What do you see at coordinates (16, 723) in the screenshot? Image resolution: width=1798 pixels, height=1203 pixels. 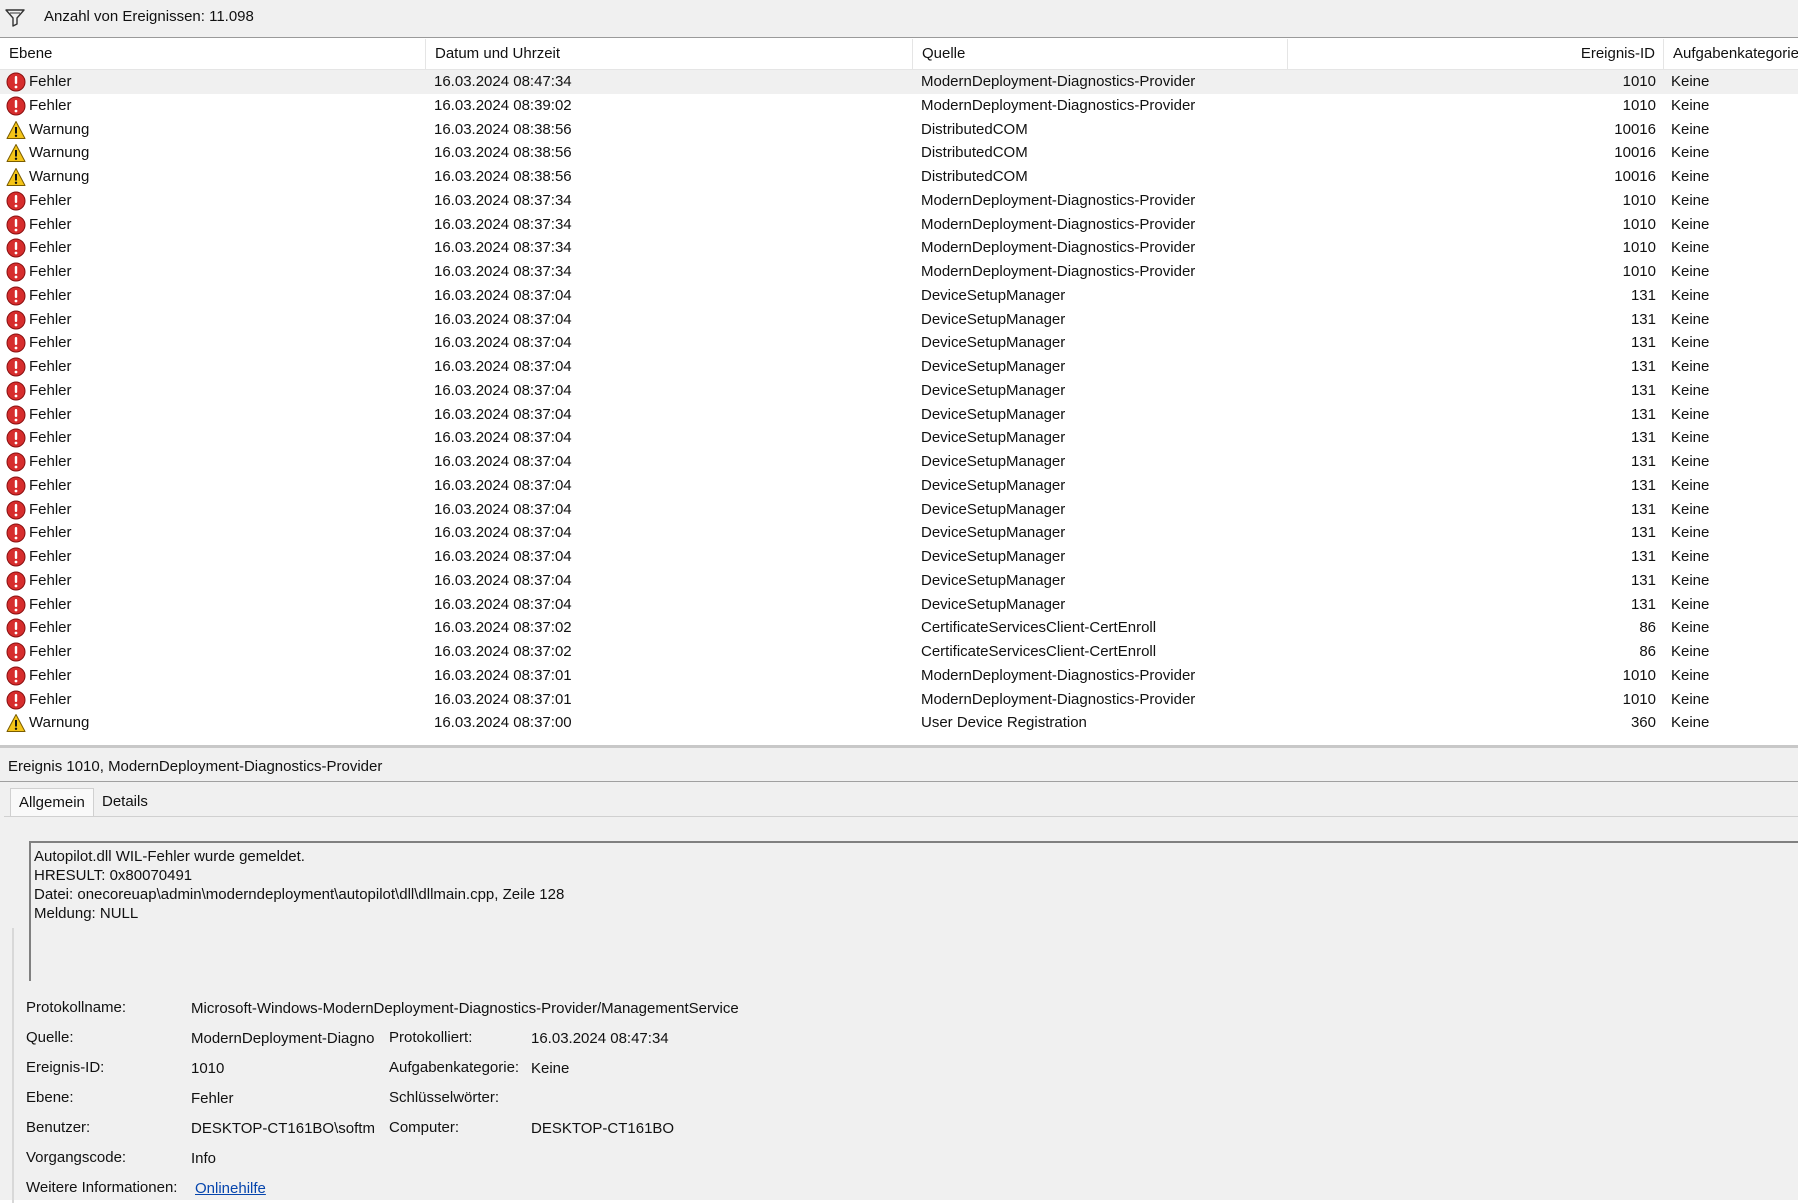 I see `warning-icon` at bounding box center [16, 723].